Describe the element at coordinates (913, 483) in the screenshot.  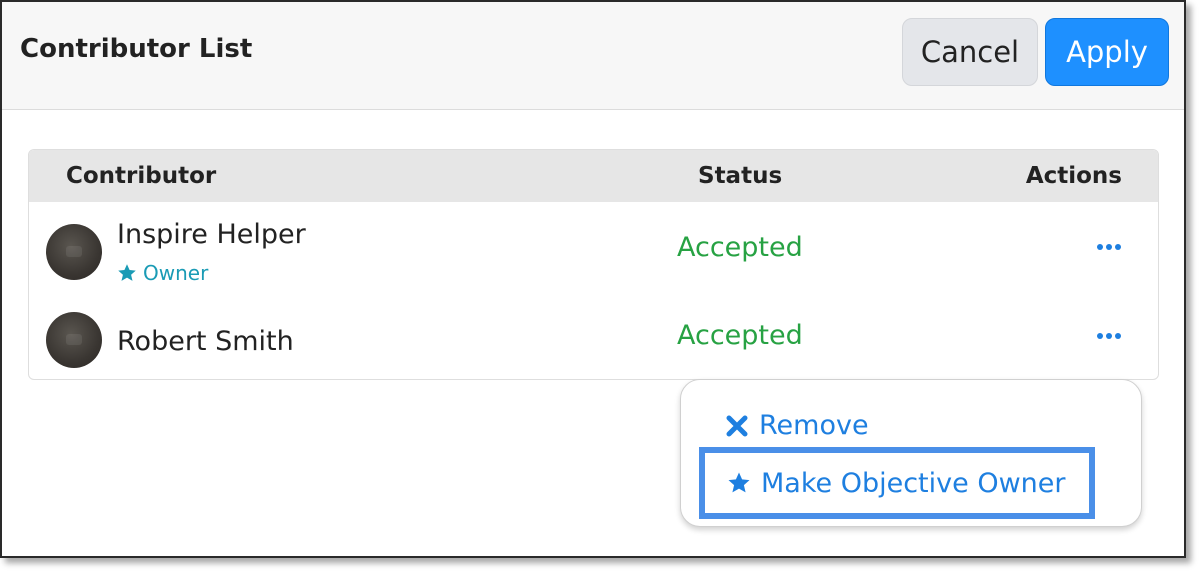
I see `make-objective-owner-label: Make Objective Owner` at that location.